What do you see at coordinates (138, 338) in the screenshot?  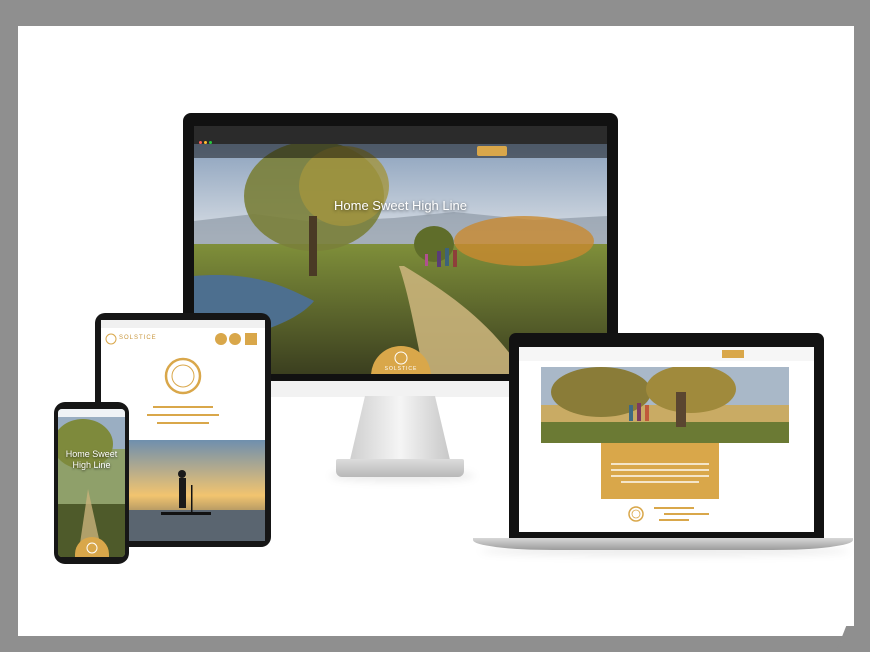 I see `tablet-brand: SOLSTICE` at bounding box center [138, 338].